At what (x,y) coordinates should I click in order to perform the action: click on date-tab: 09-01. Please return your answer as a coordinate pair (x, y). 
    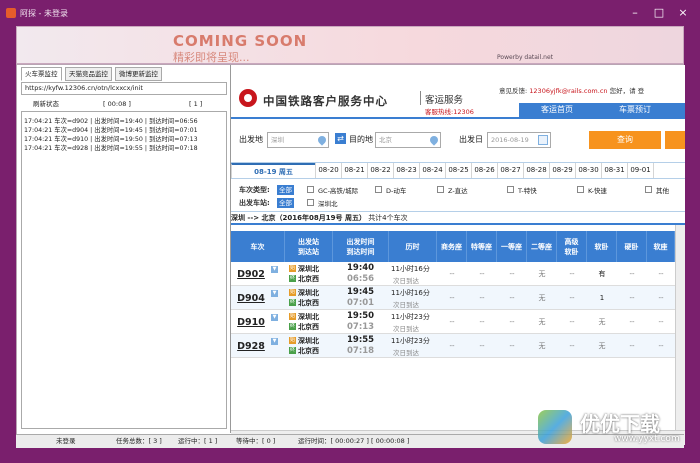
    Looking at the image, I should click on (640, 170).